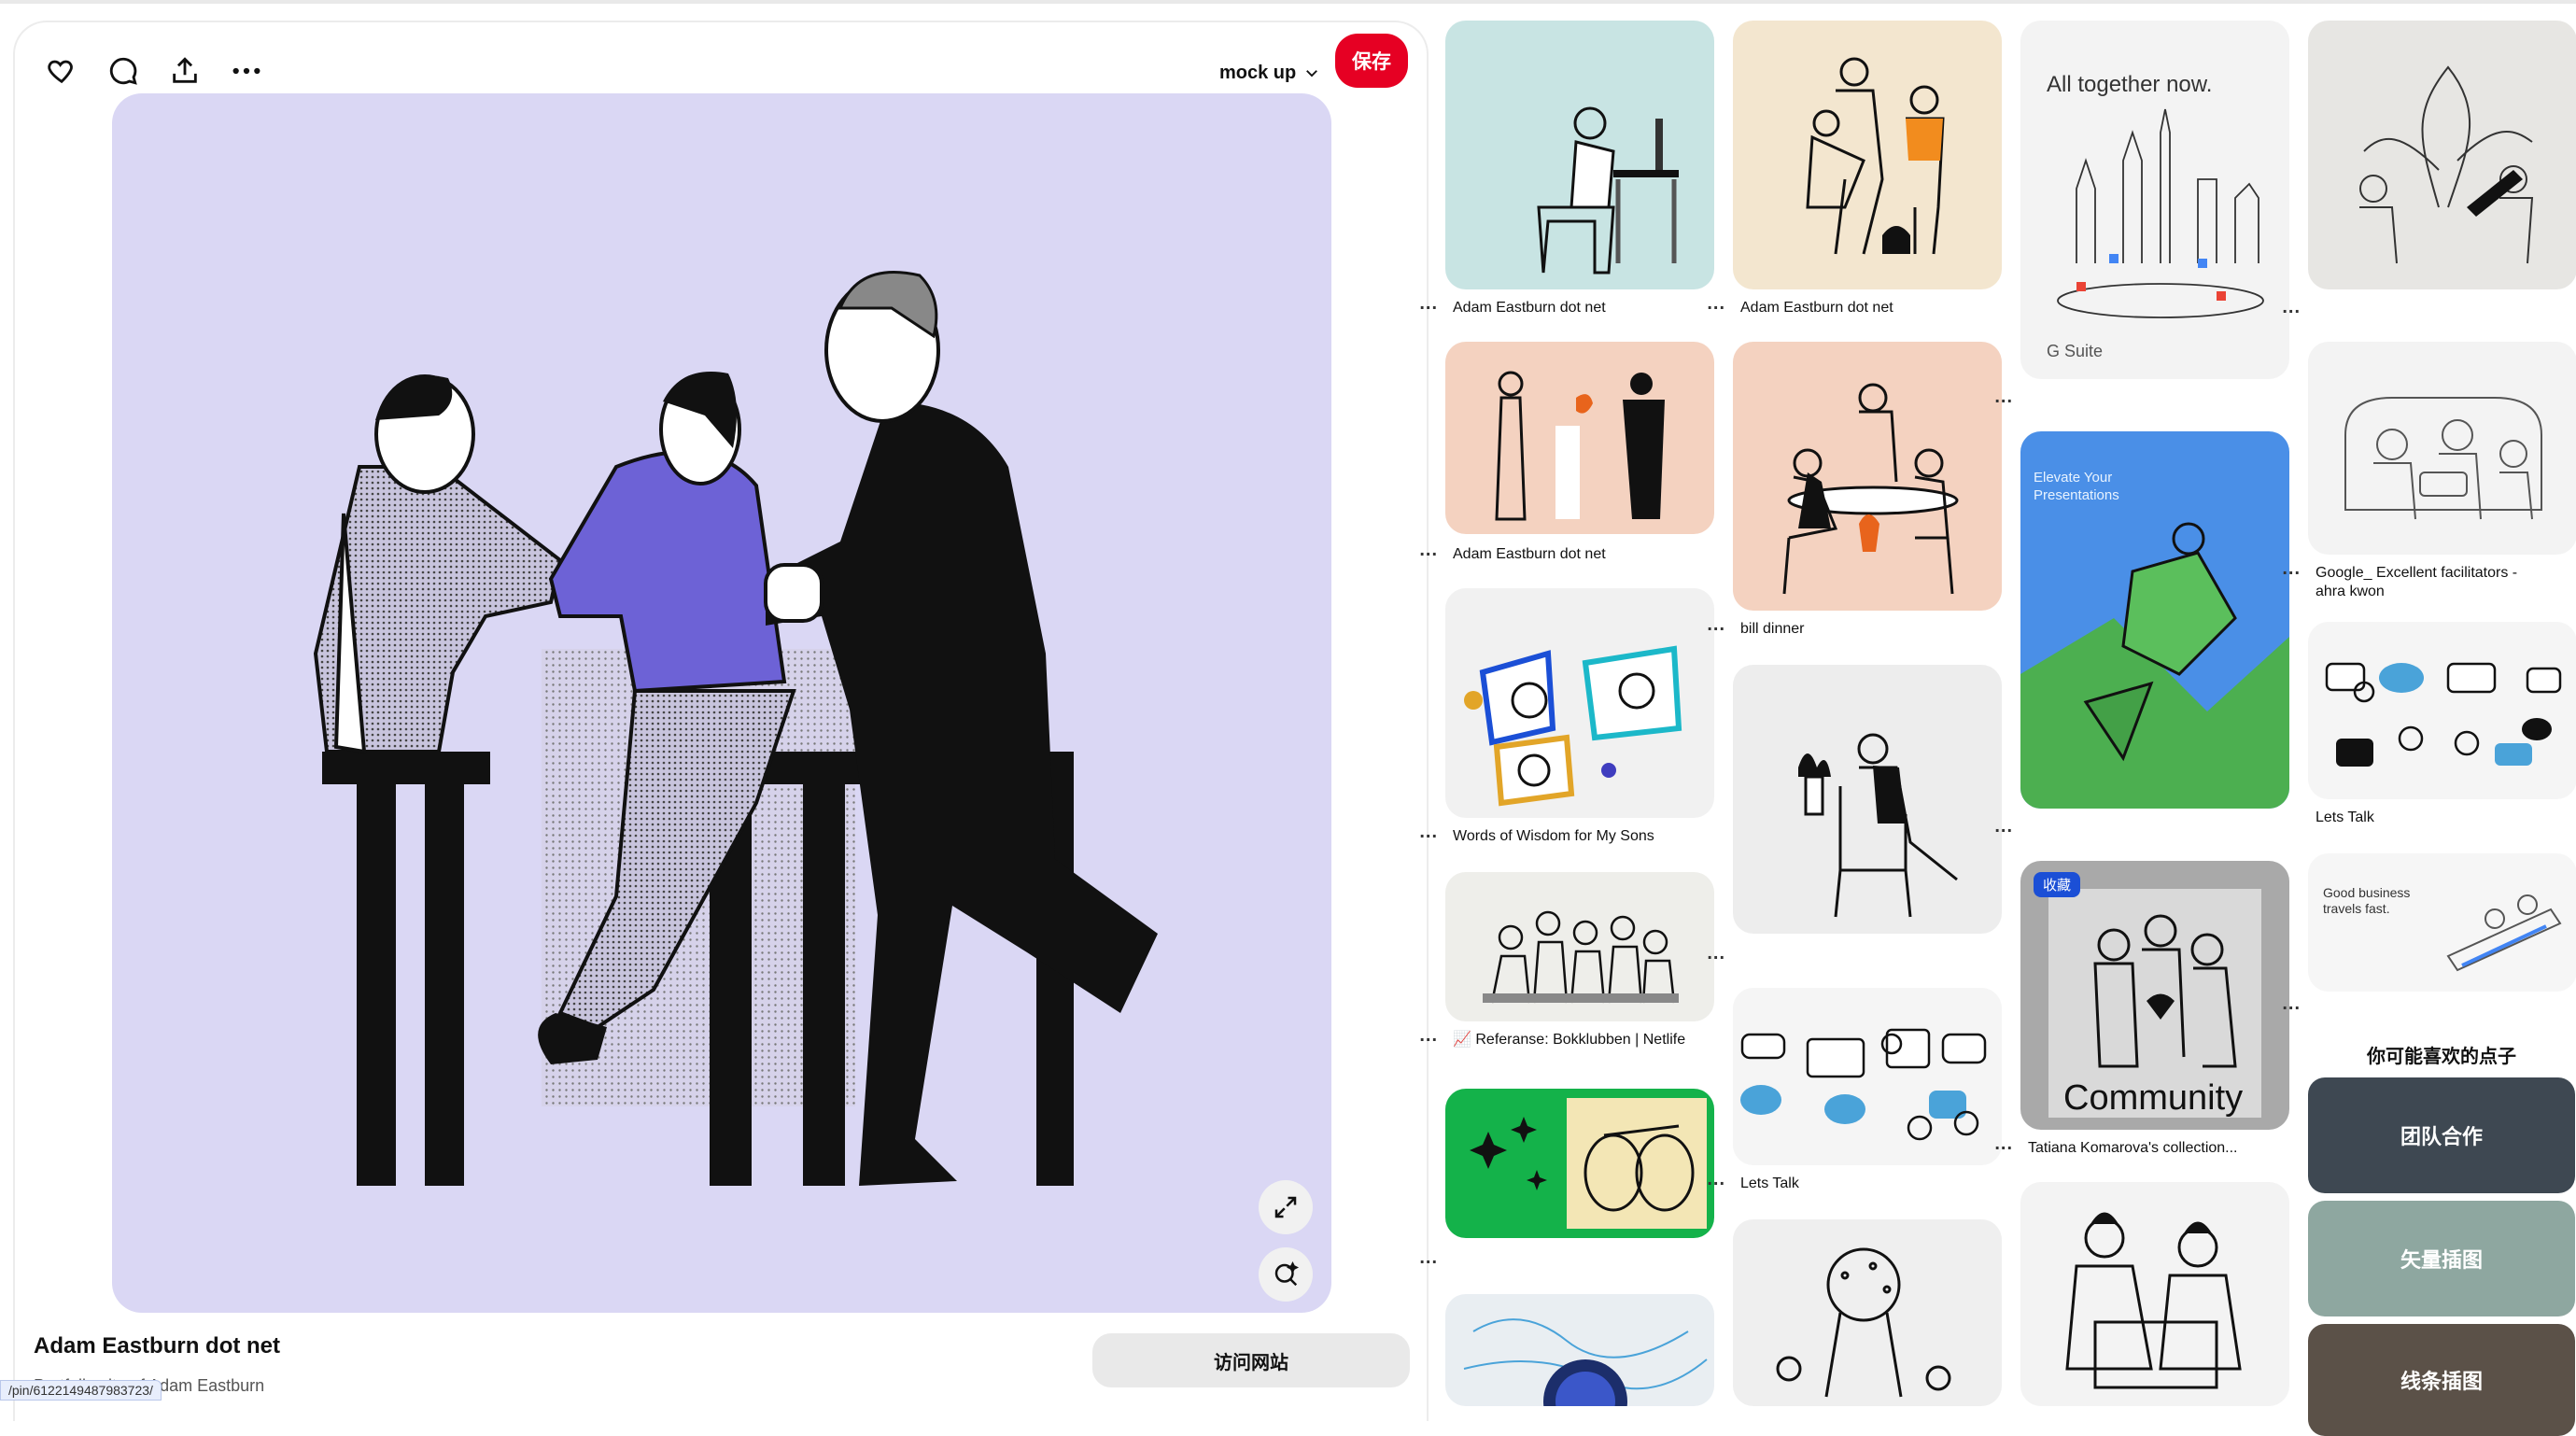  Describe the element at coordinates (2129, 84) in the screenshot. I see `gsuite-heading: All together now.` at that location.